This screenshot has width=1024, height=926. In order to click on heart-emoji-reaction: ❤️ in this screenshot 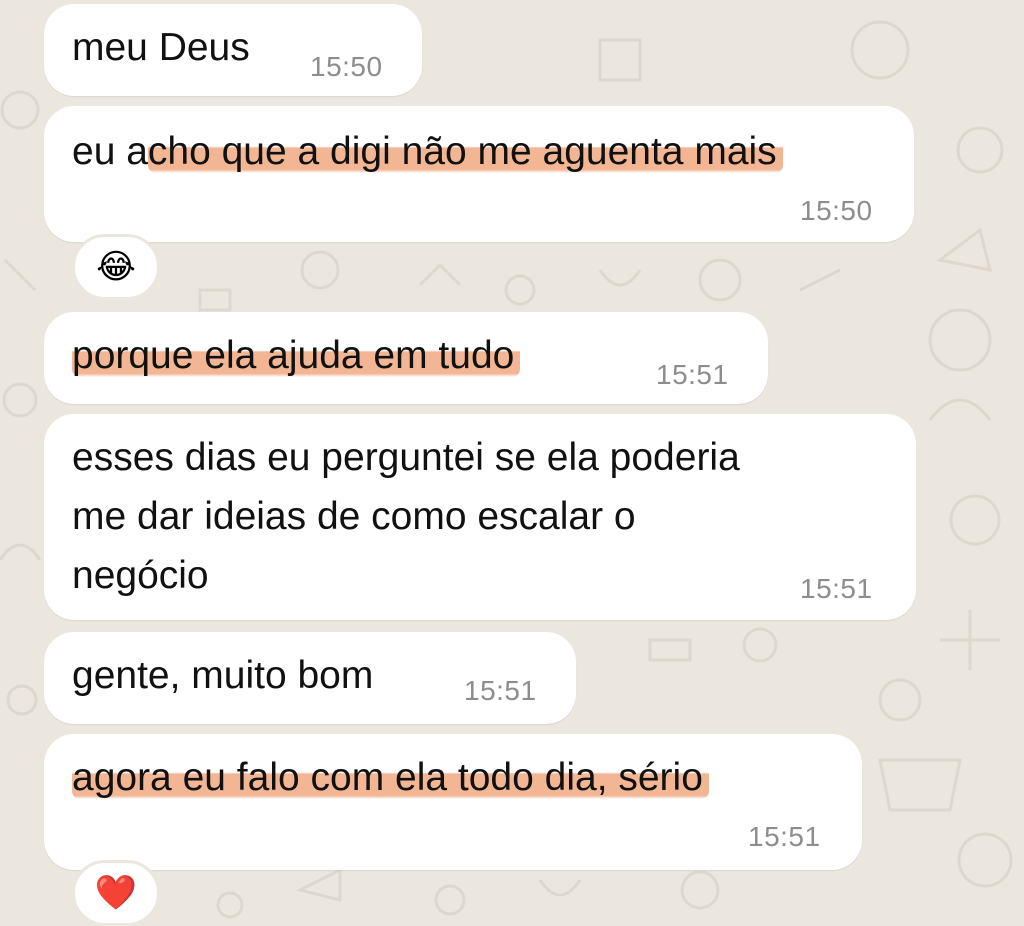, I will do `click(116, 893)`.